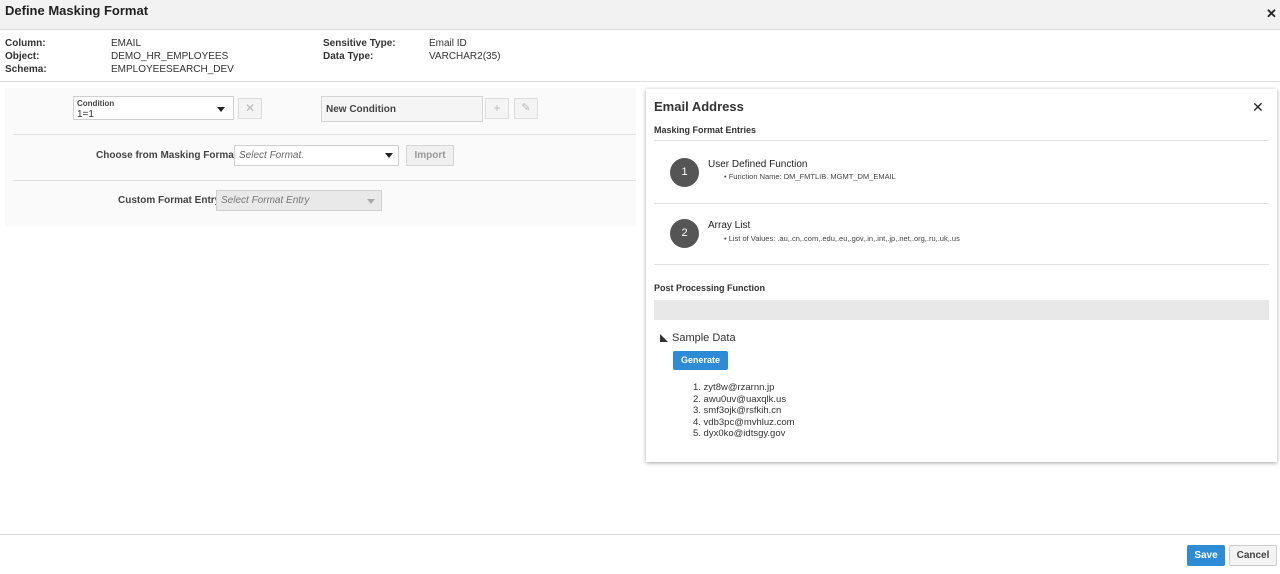  I want to click on sensitive-type-label: Sensitive Type:, so click(359, 43).